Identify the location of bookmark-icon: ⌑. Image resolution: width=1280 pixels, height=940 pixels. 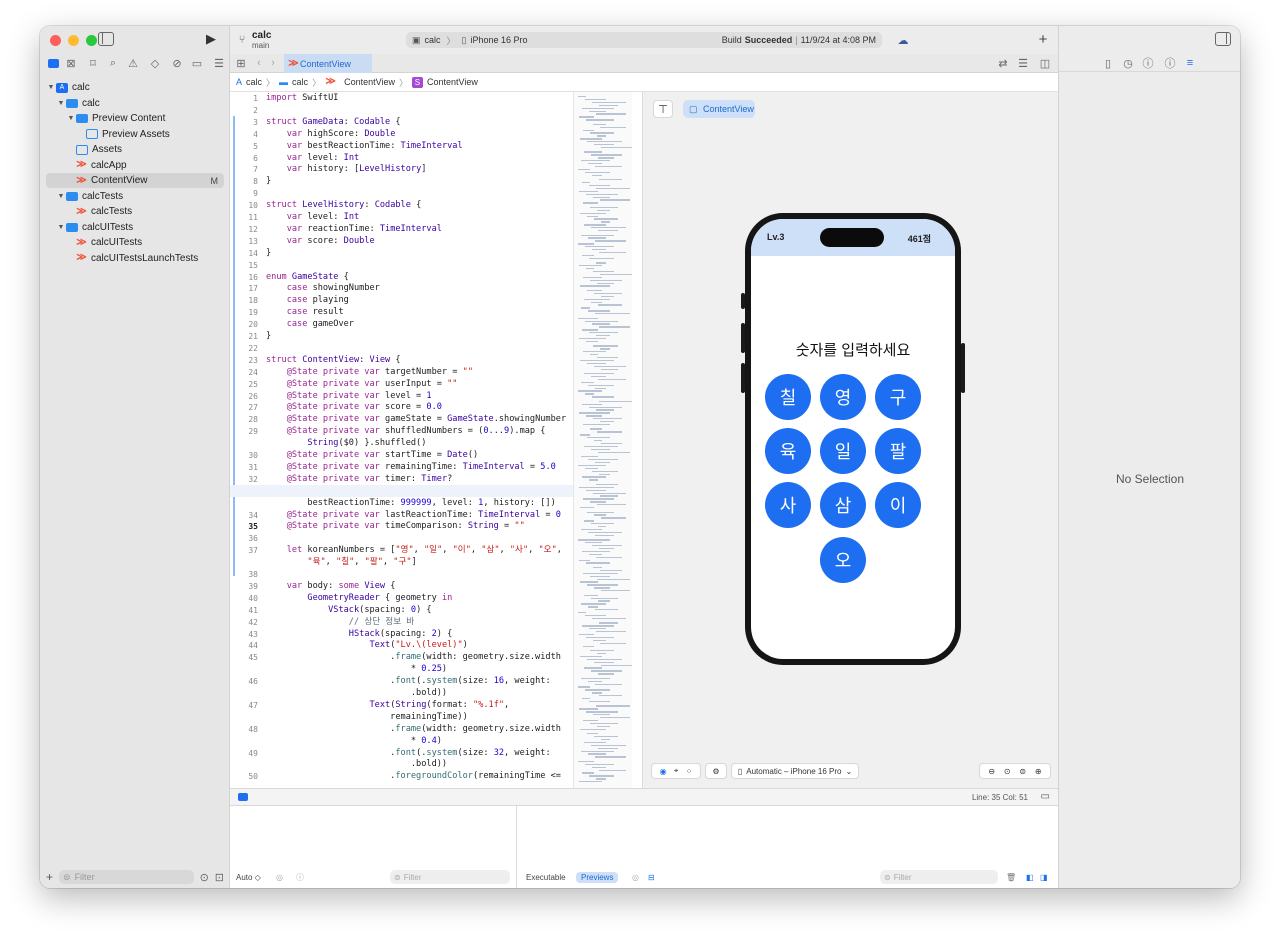
(93, 63).